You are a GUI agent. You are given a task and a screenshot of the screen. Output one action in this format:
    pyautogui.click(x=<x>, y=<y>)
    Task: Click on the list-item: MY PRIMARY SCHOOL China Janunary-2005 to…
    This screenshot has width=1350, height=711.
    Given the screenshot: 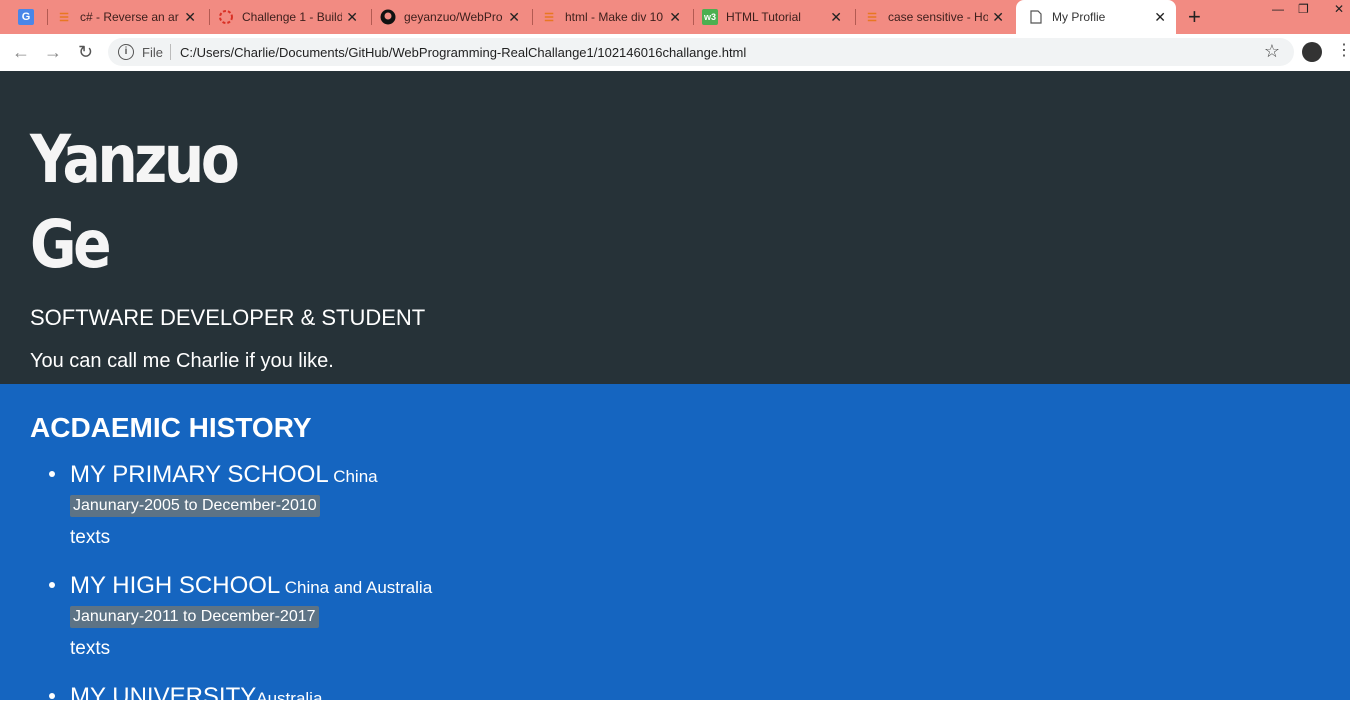 What is the action you would take?
    pyautogui.click(x=213, y=505)
    